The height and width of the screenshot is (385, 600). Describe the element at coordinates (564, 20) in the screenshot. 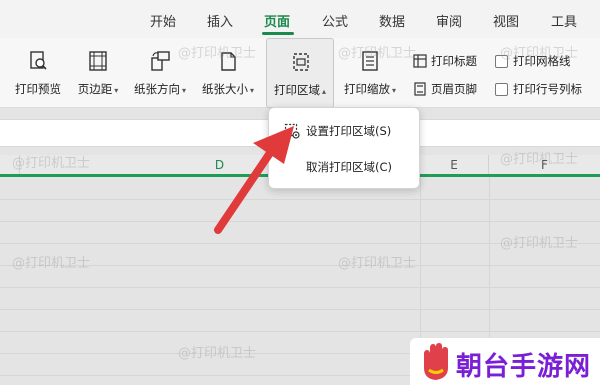

I see `tab-tools: 工具` at that location.